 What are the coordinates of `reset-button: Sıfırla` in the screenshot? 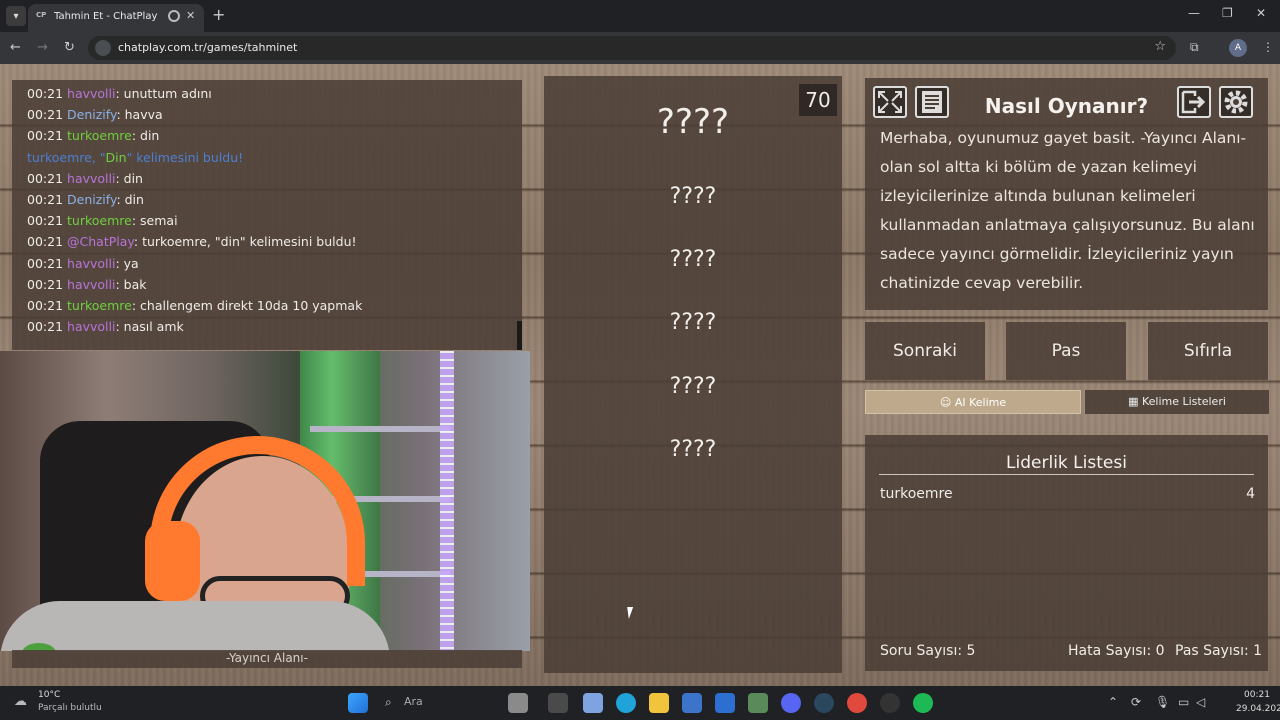 It's located at (1208, 351).